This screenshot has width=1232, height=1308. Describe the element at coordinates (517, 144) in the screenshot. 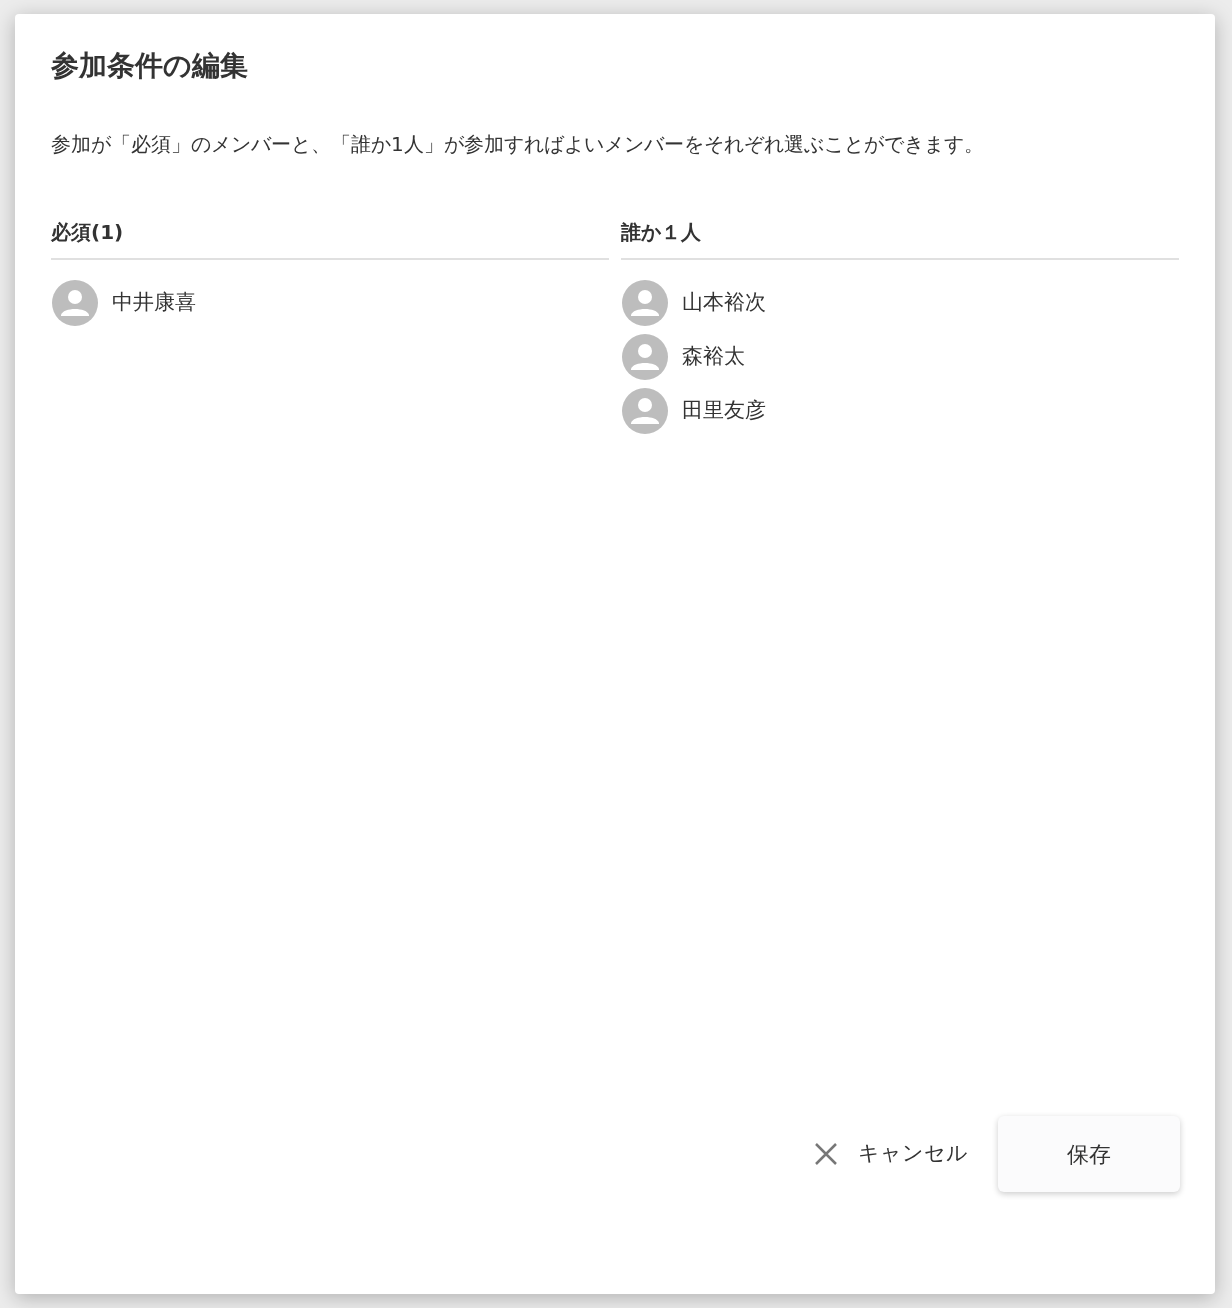

I see `description: 参加が「必須」のメンバーと、「誰か1人」が参加すればよいメンバーをそれぞれ選ぶことができます。` at that location.